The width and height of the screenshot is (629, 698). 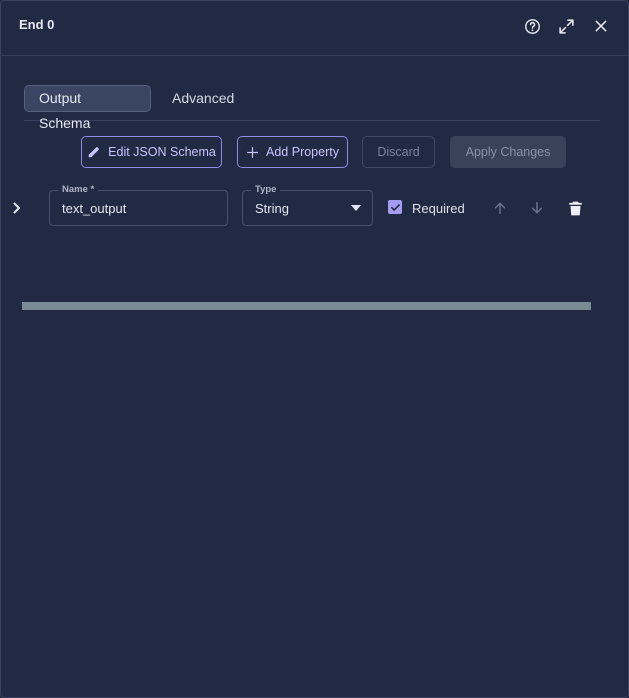 What do you see at coordinates (575, 208) in the screenshot?
I see `delete-icon` at bounding box center [575, 208].